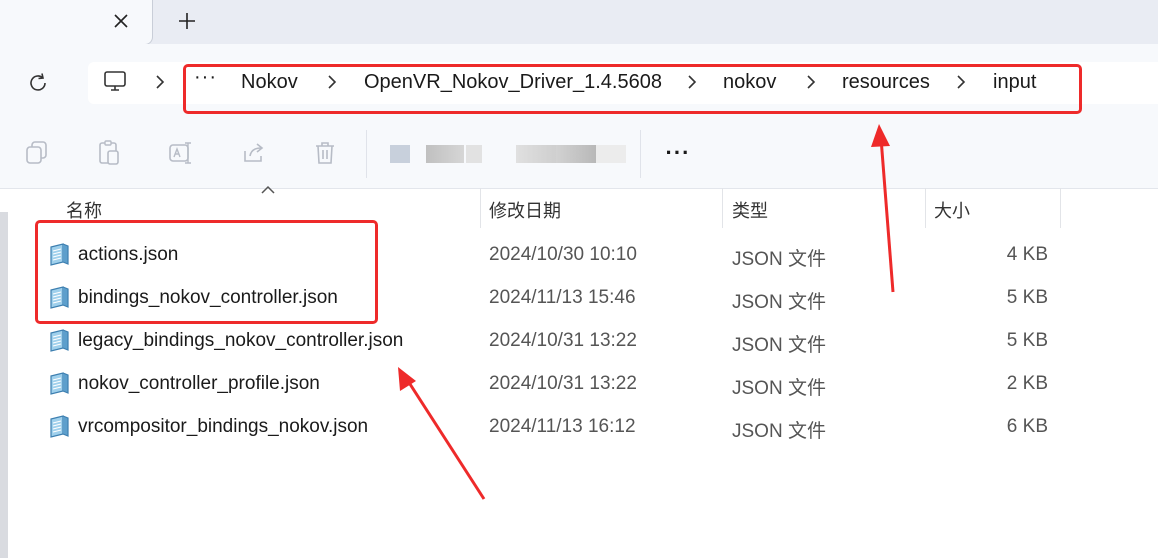 This screenshot has height=558, width=1158. I want to click on refresh-icon, so click(38, 83).